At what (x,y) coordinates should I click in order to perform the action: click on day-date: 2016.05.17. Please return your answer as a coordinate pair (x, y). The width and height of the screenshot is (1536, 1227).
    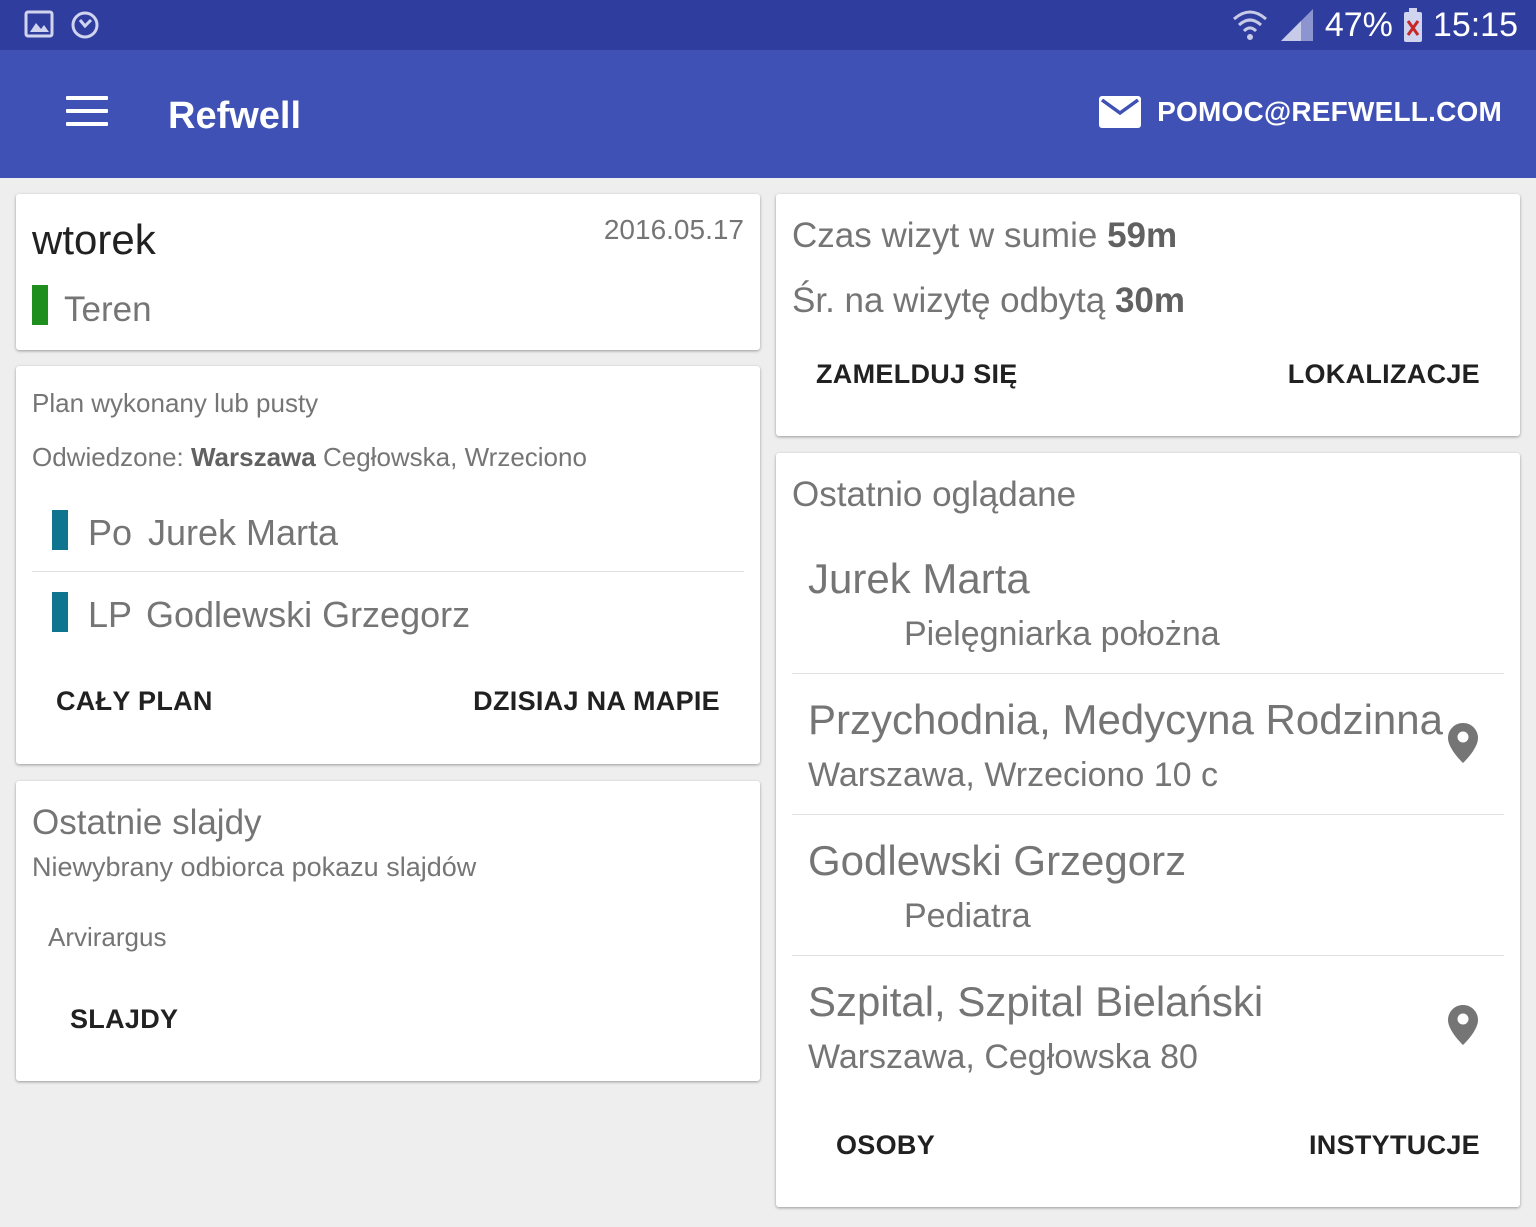
    Looking at the image, I should click on (673, 229).